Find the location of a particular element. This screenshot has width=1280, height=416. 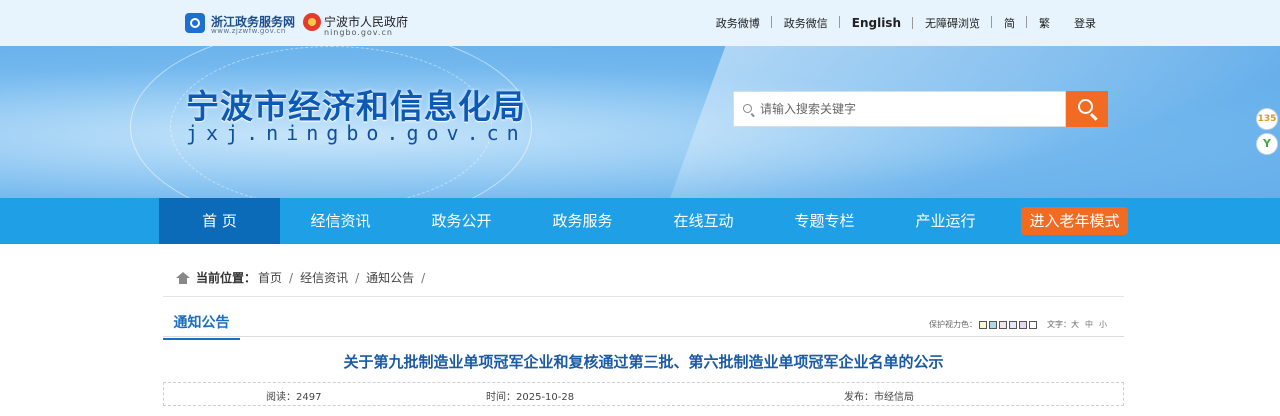

nav-news: 经信资讯 is located at coordinates (340, 221).